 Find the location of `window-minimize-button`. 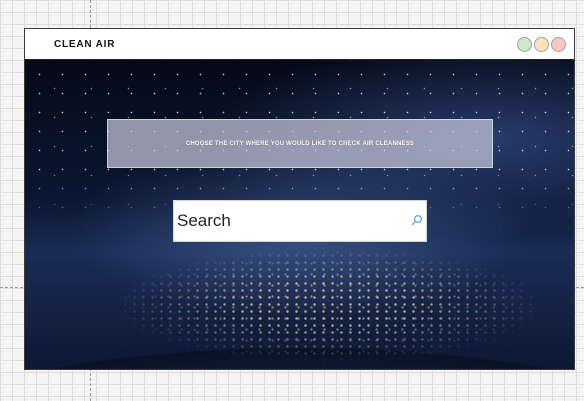

window-minimize-button is located at coordinates (524, 44).